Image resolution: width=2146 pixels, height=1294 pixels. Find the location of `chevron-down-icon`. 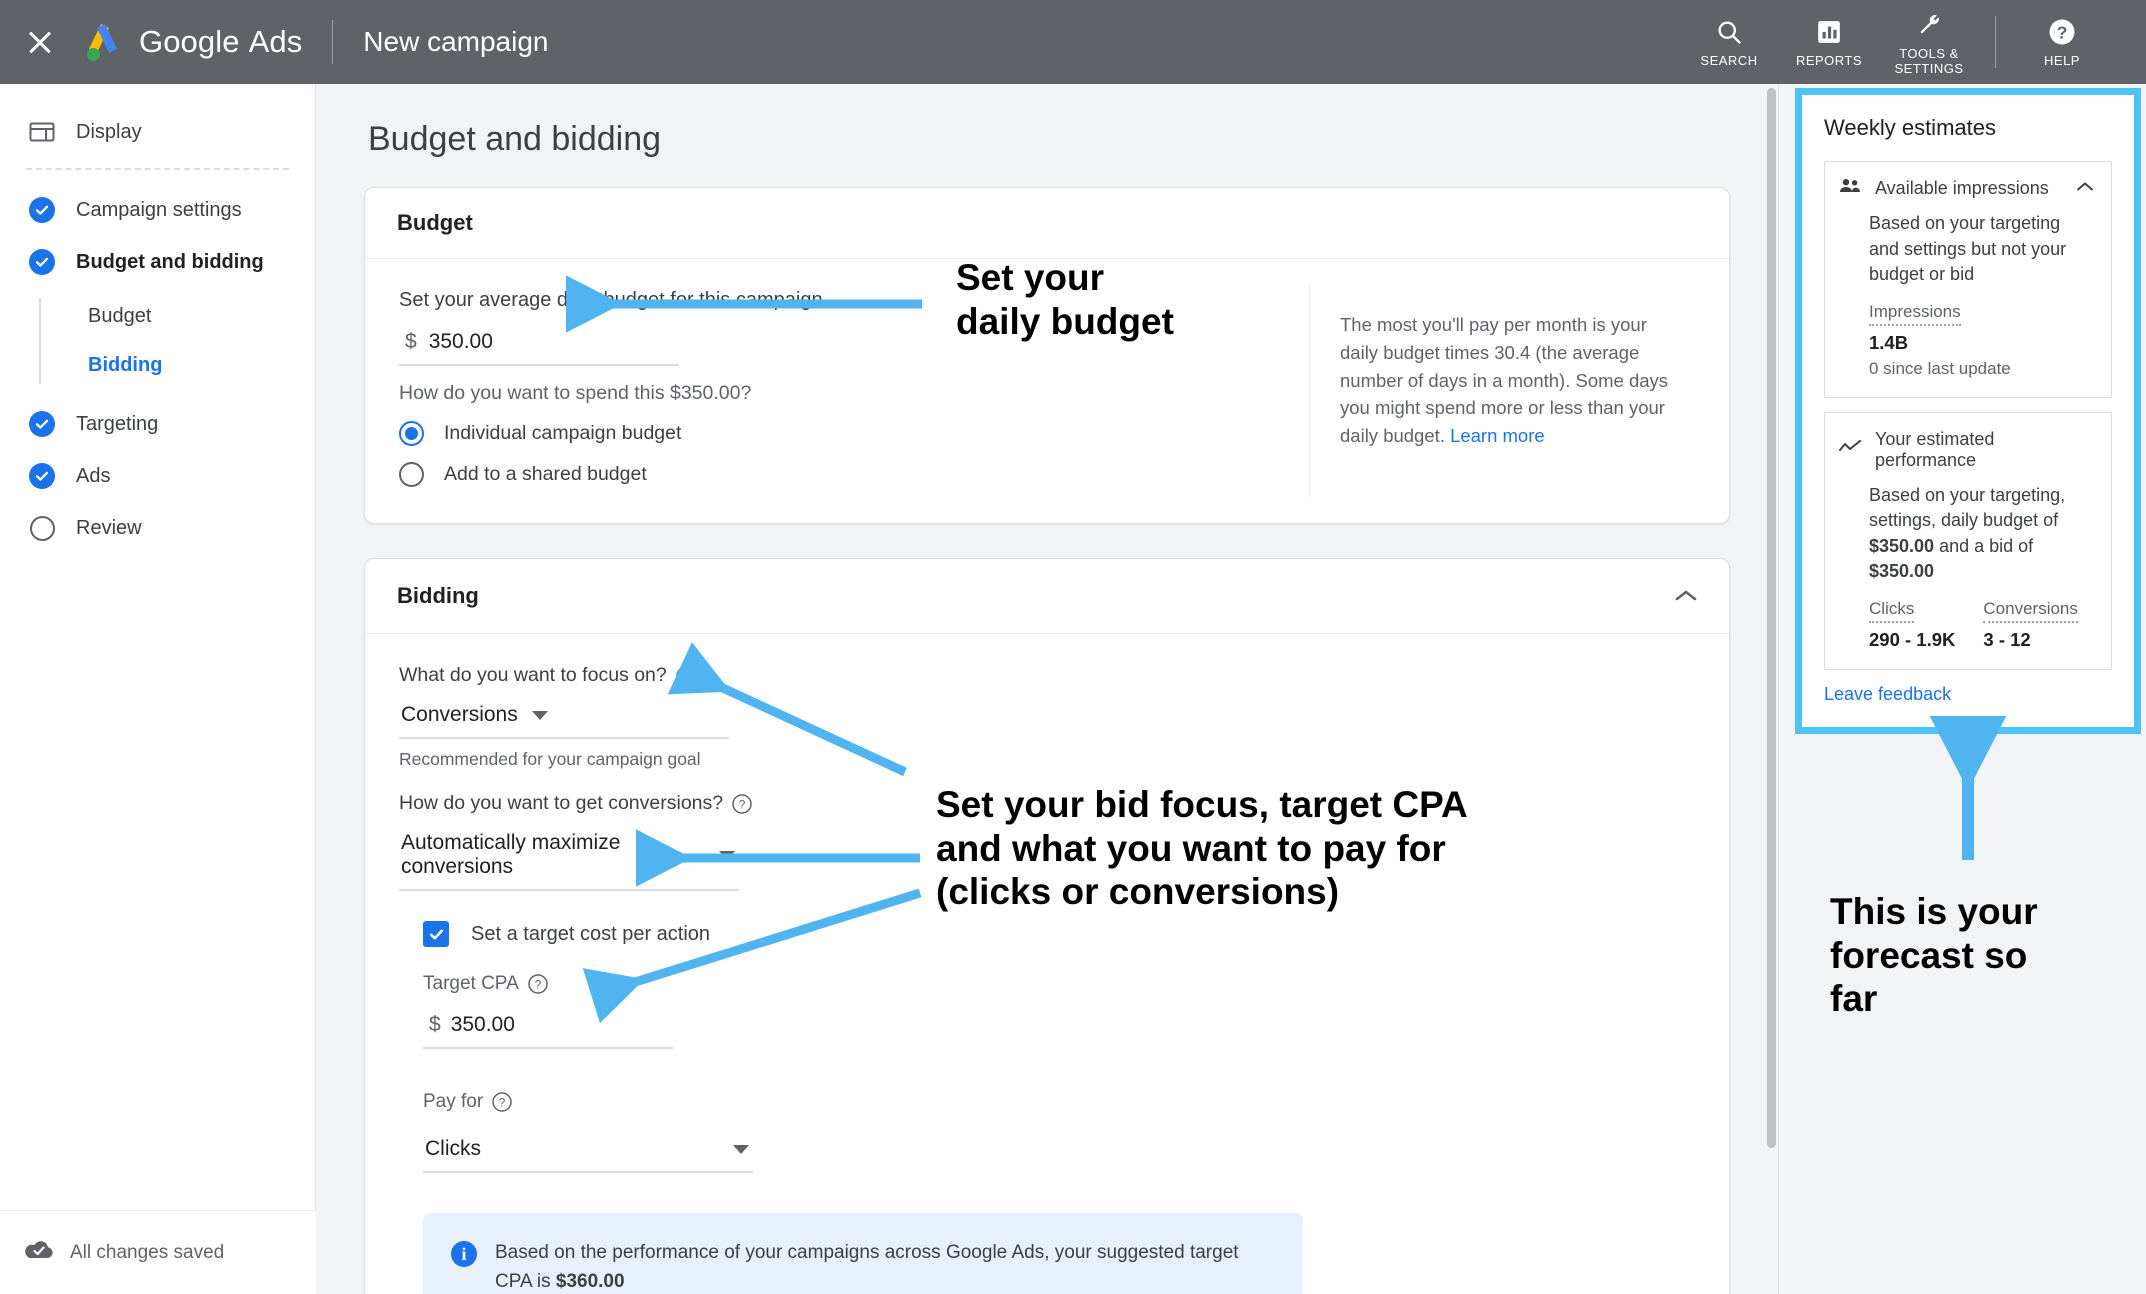

chevron-down-icon is located at coordinates (539, 715).